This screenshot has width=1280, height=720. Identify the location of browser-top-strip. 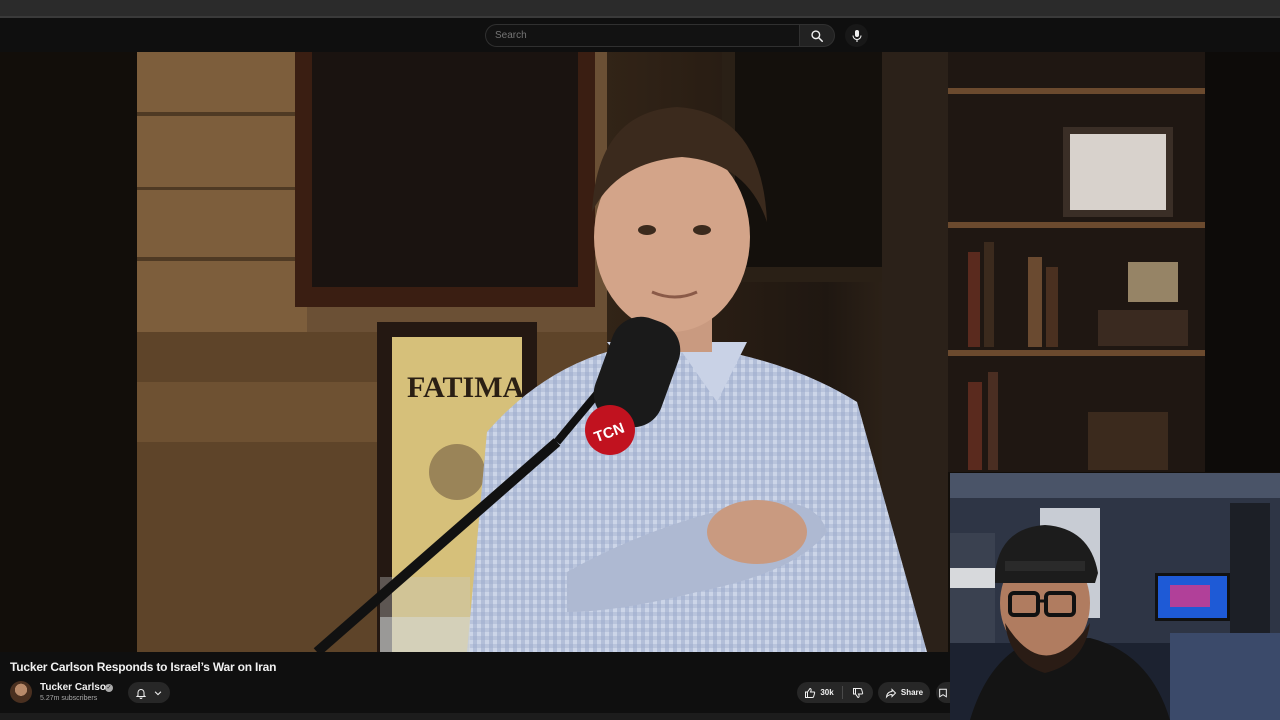
(640, 9).